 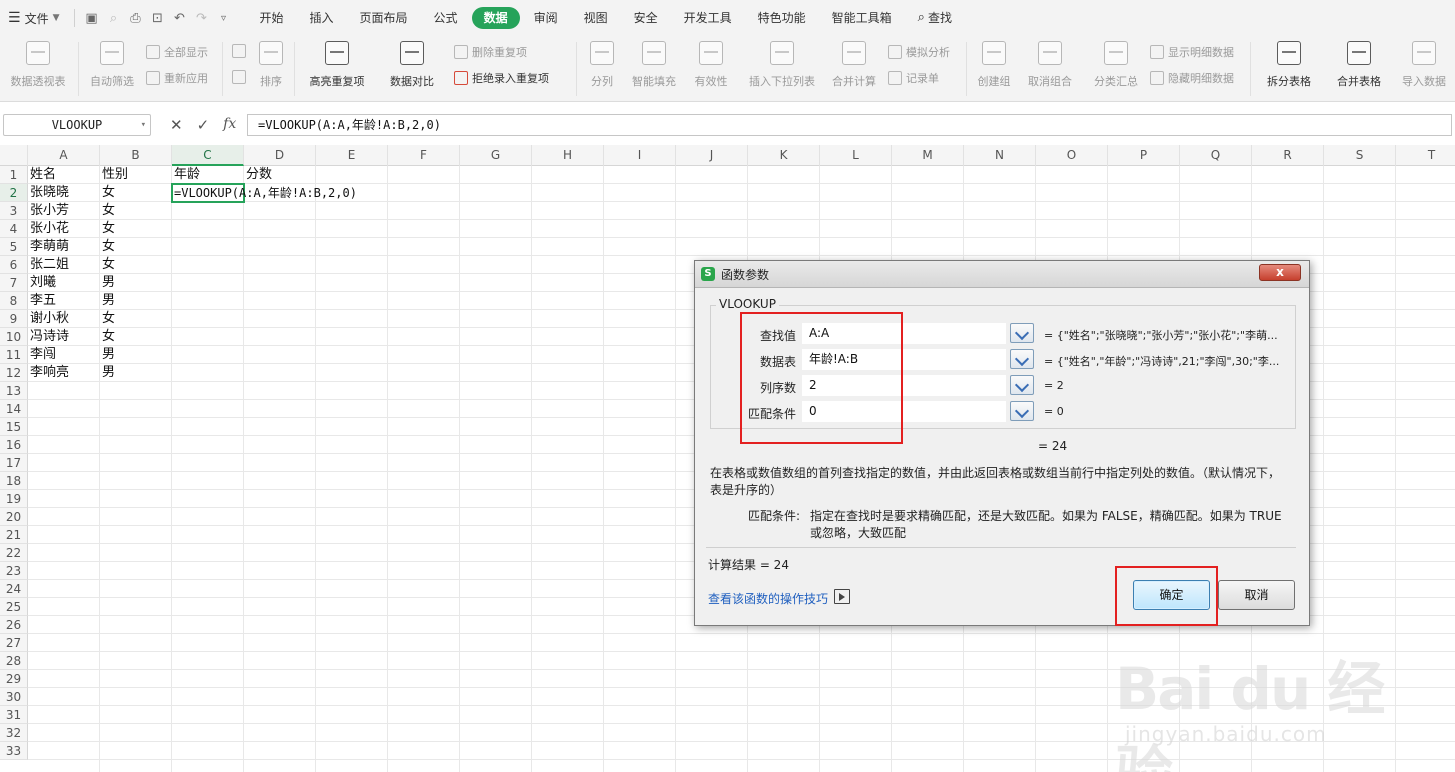 I want to click on cell-B11: 男, so click(x=107, y=355).